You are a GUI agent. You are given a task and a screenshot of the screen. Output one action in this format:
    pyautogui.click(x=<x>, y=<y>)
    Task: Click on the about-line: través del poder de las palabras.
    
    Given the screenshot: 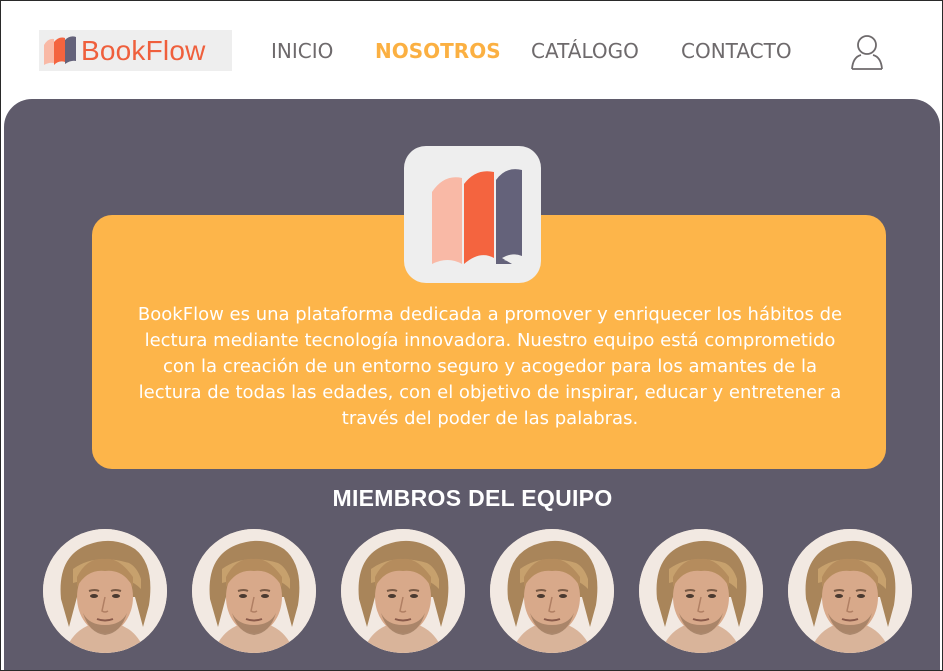 What is the action you would take?
    pyautogui.click(x=490, y=418)
    